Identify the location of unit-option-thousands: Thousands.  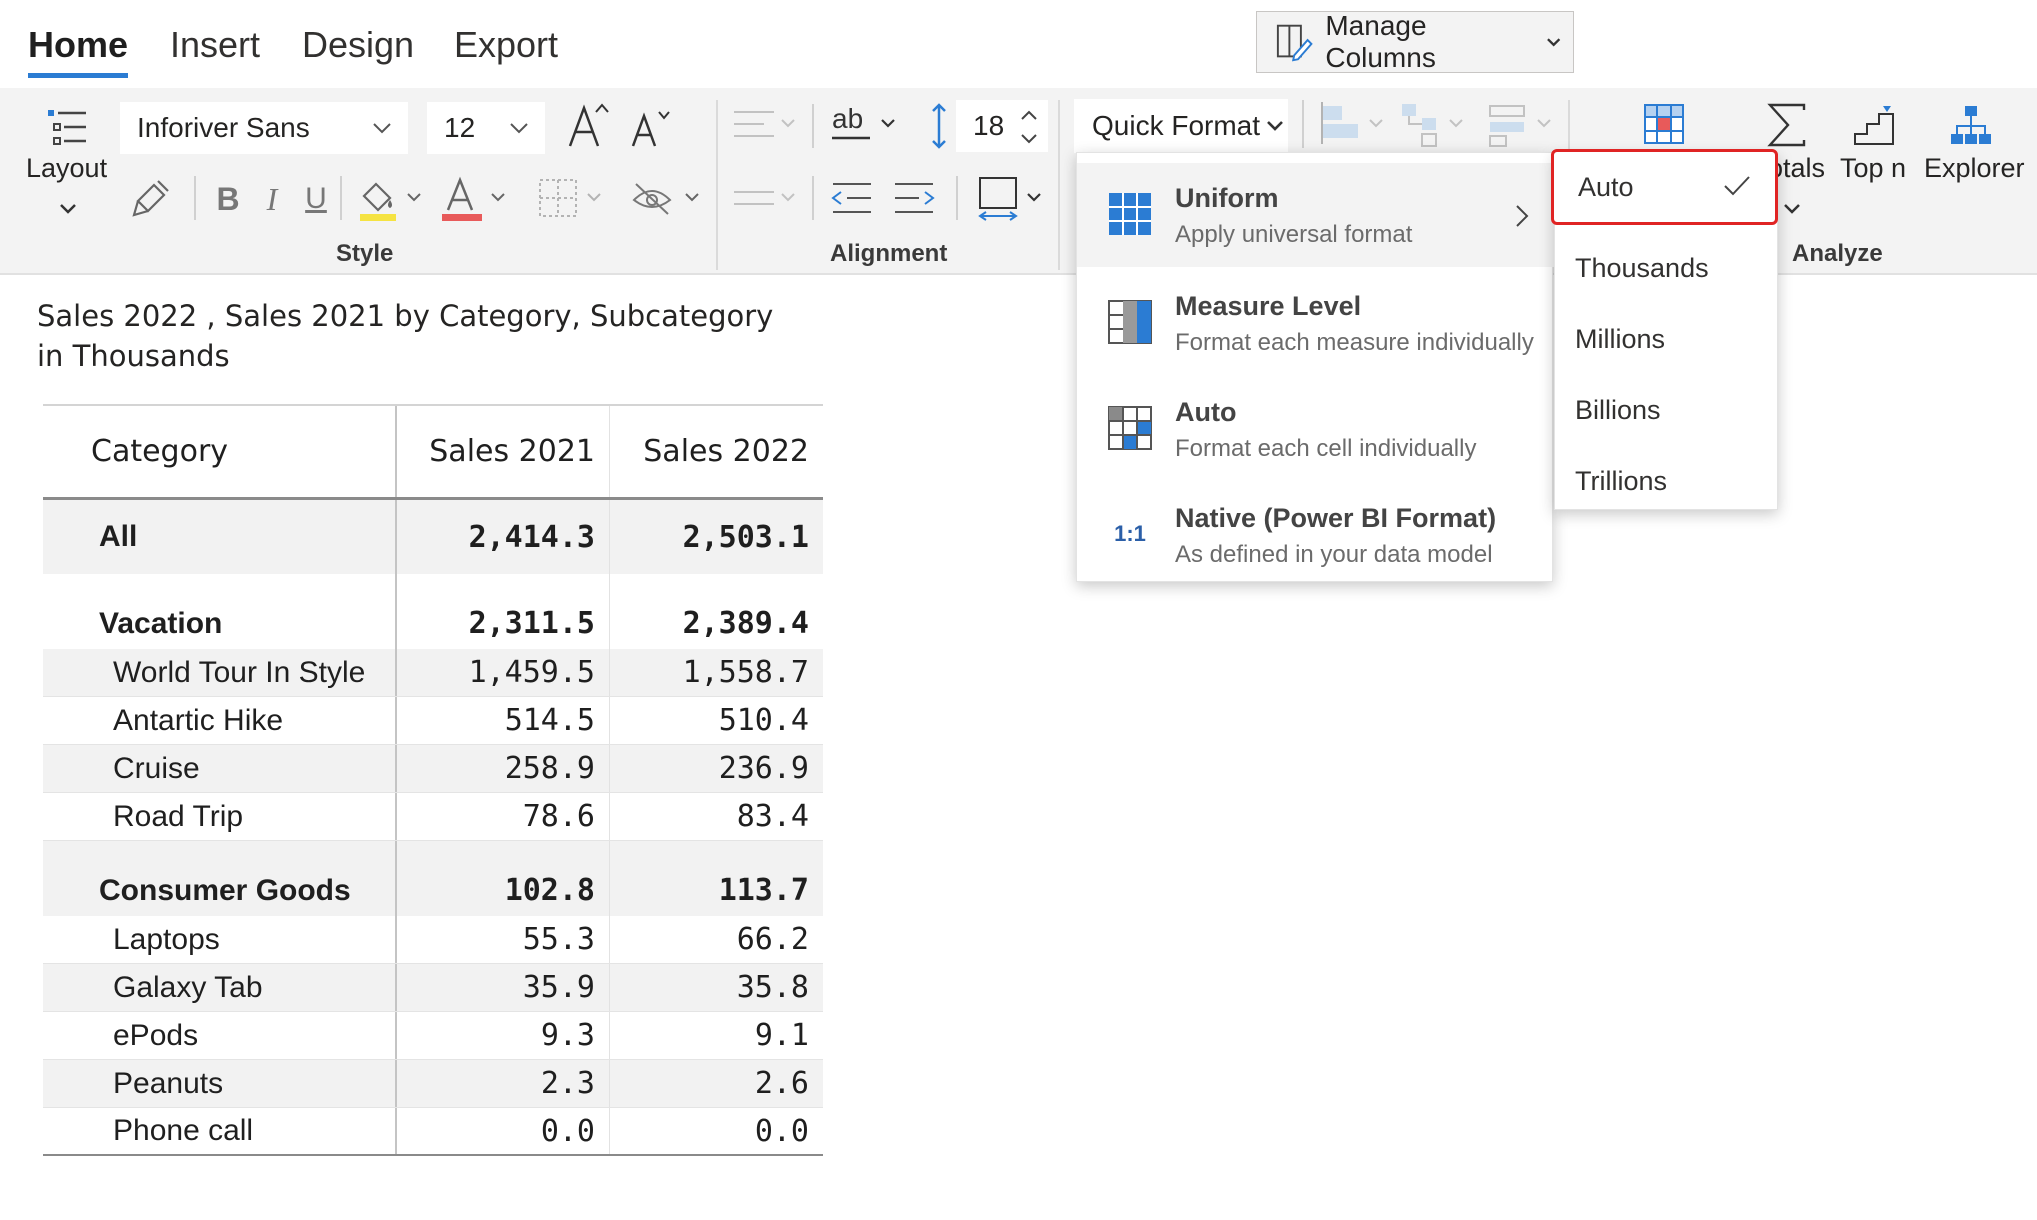
(1667, 268).